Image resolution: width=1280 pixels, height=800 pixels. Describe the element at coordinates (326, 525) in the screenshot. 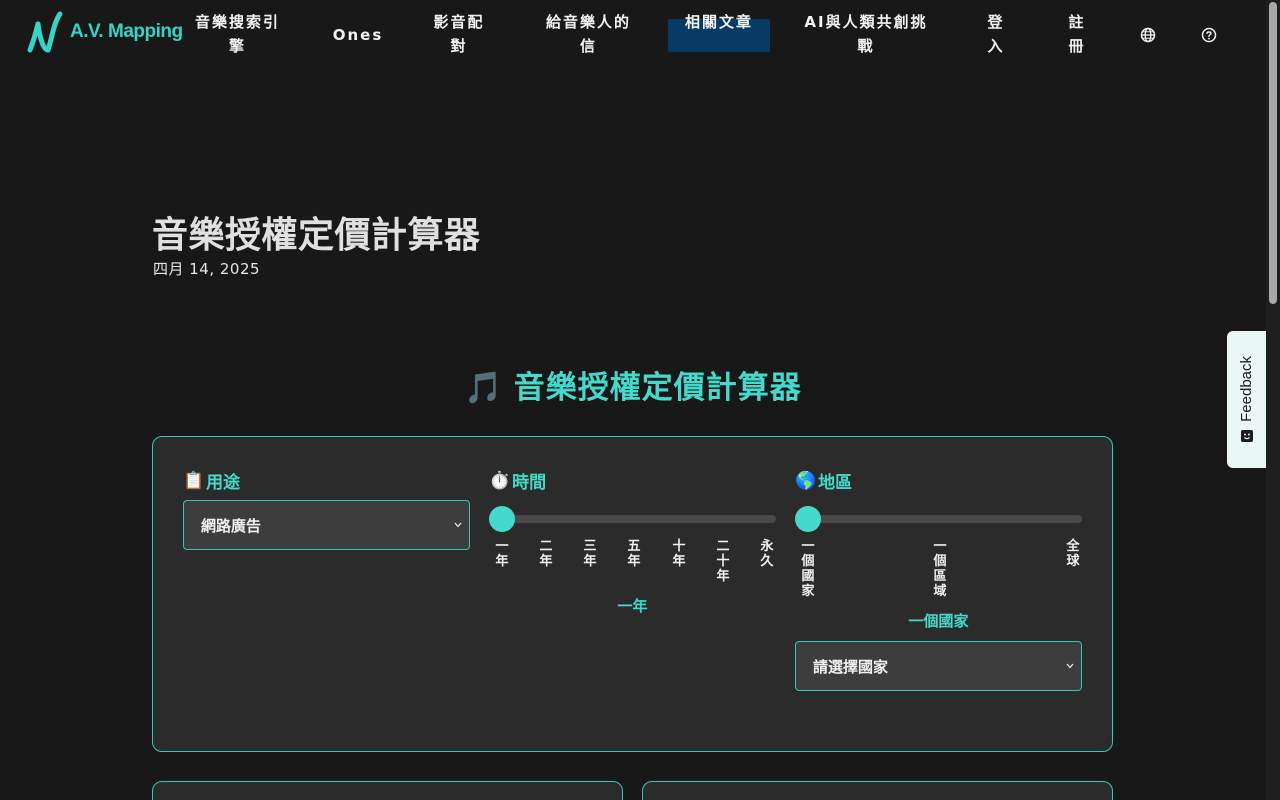

I see `usage-select: 網路廣告` at that location.